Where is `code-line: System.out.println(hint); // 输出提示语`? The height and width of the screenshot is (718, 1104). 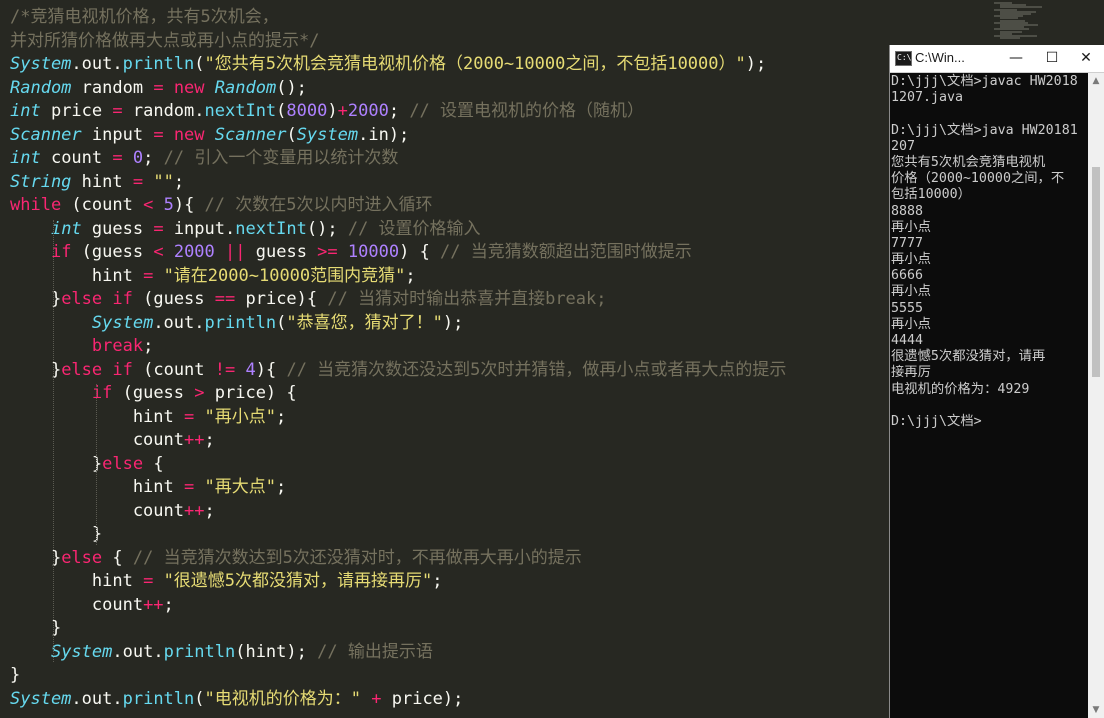
code-line: System.out.println(hint); // 输出提示语 is located at coordinates (398, 653).